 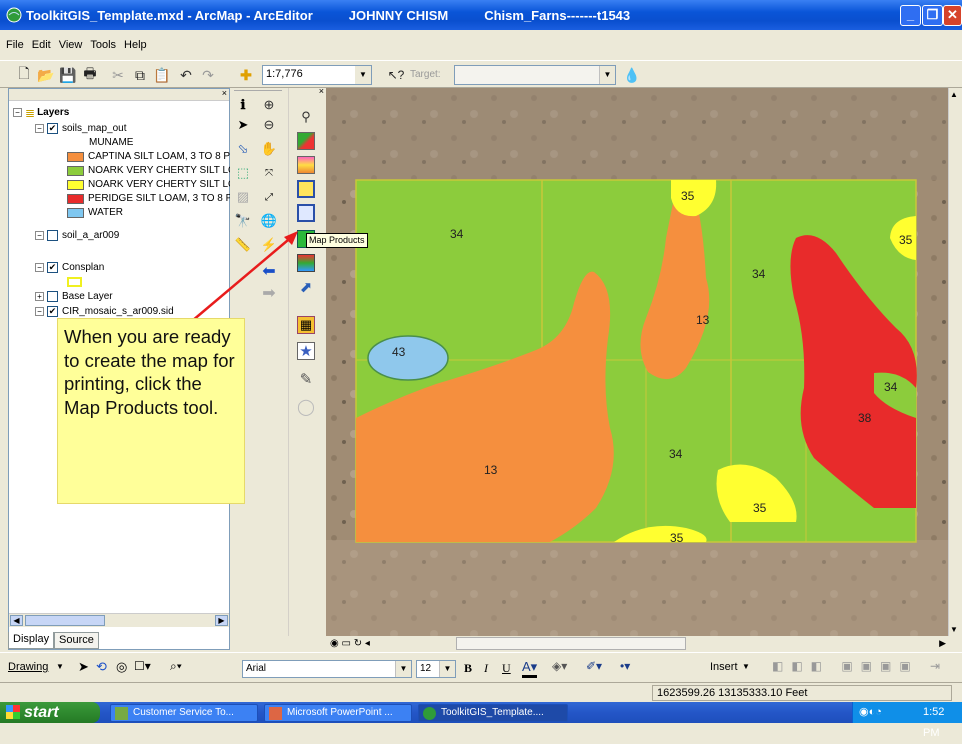 What do you see at coordinates (53, 112) in the screenshot?
I see `toc-root-label: Layers` at bounding box center [53, 112].